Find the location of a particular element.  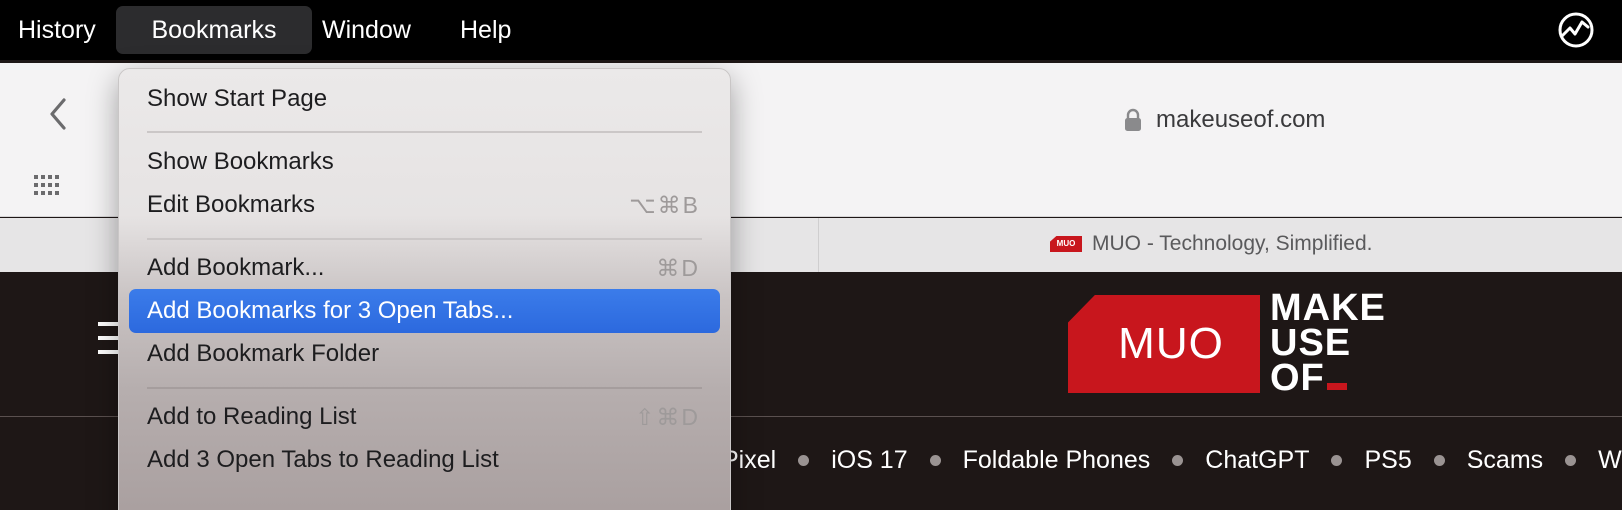

menu-item-add-to-reading-list: Add to Reading List ⇧⌘D is located at coordinates (424, 417).